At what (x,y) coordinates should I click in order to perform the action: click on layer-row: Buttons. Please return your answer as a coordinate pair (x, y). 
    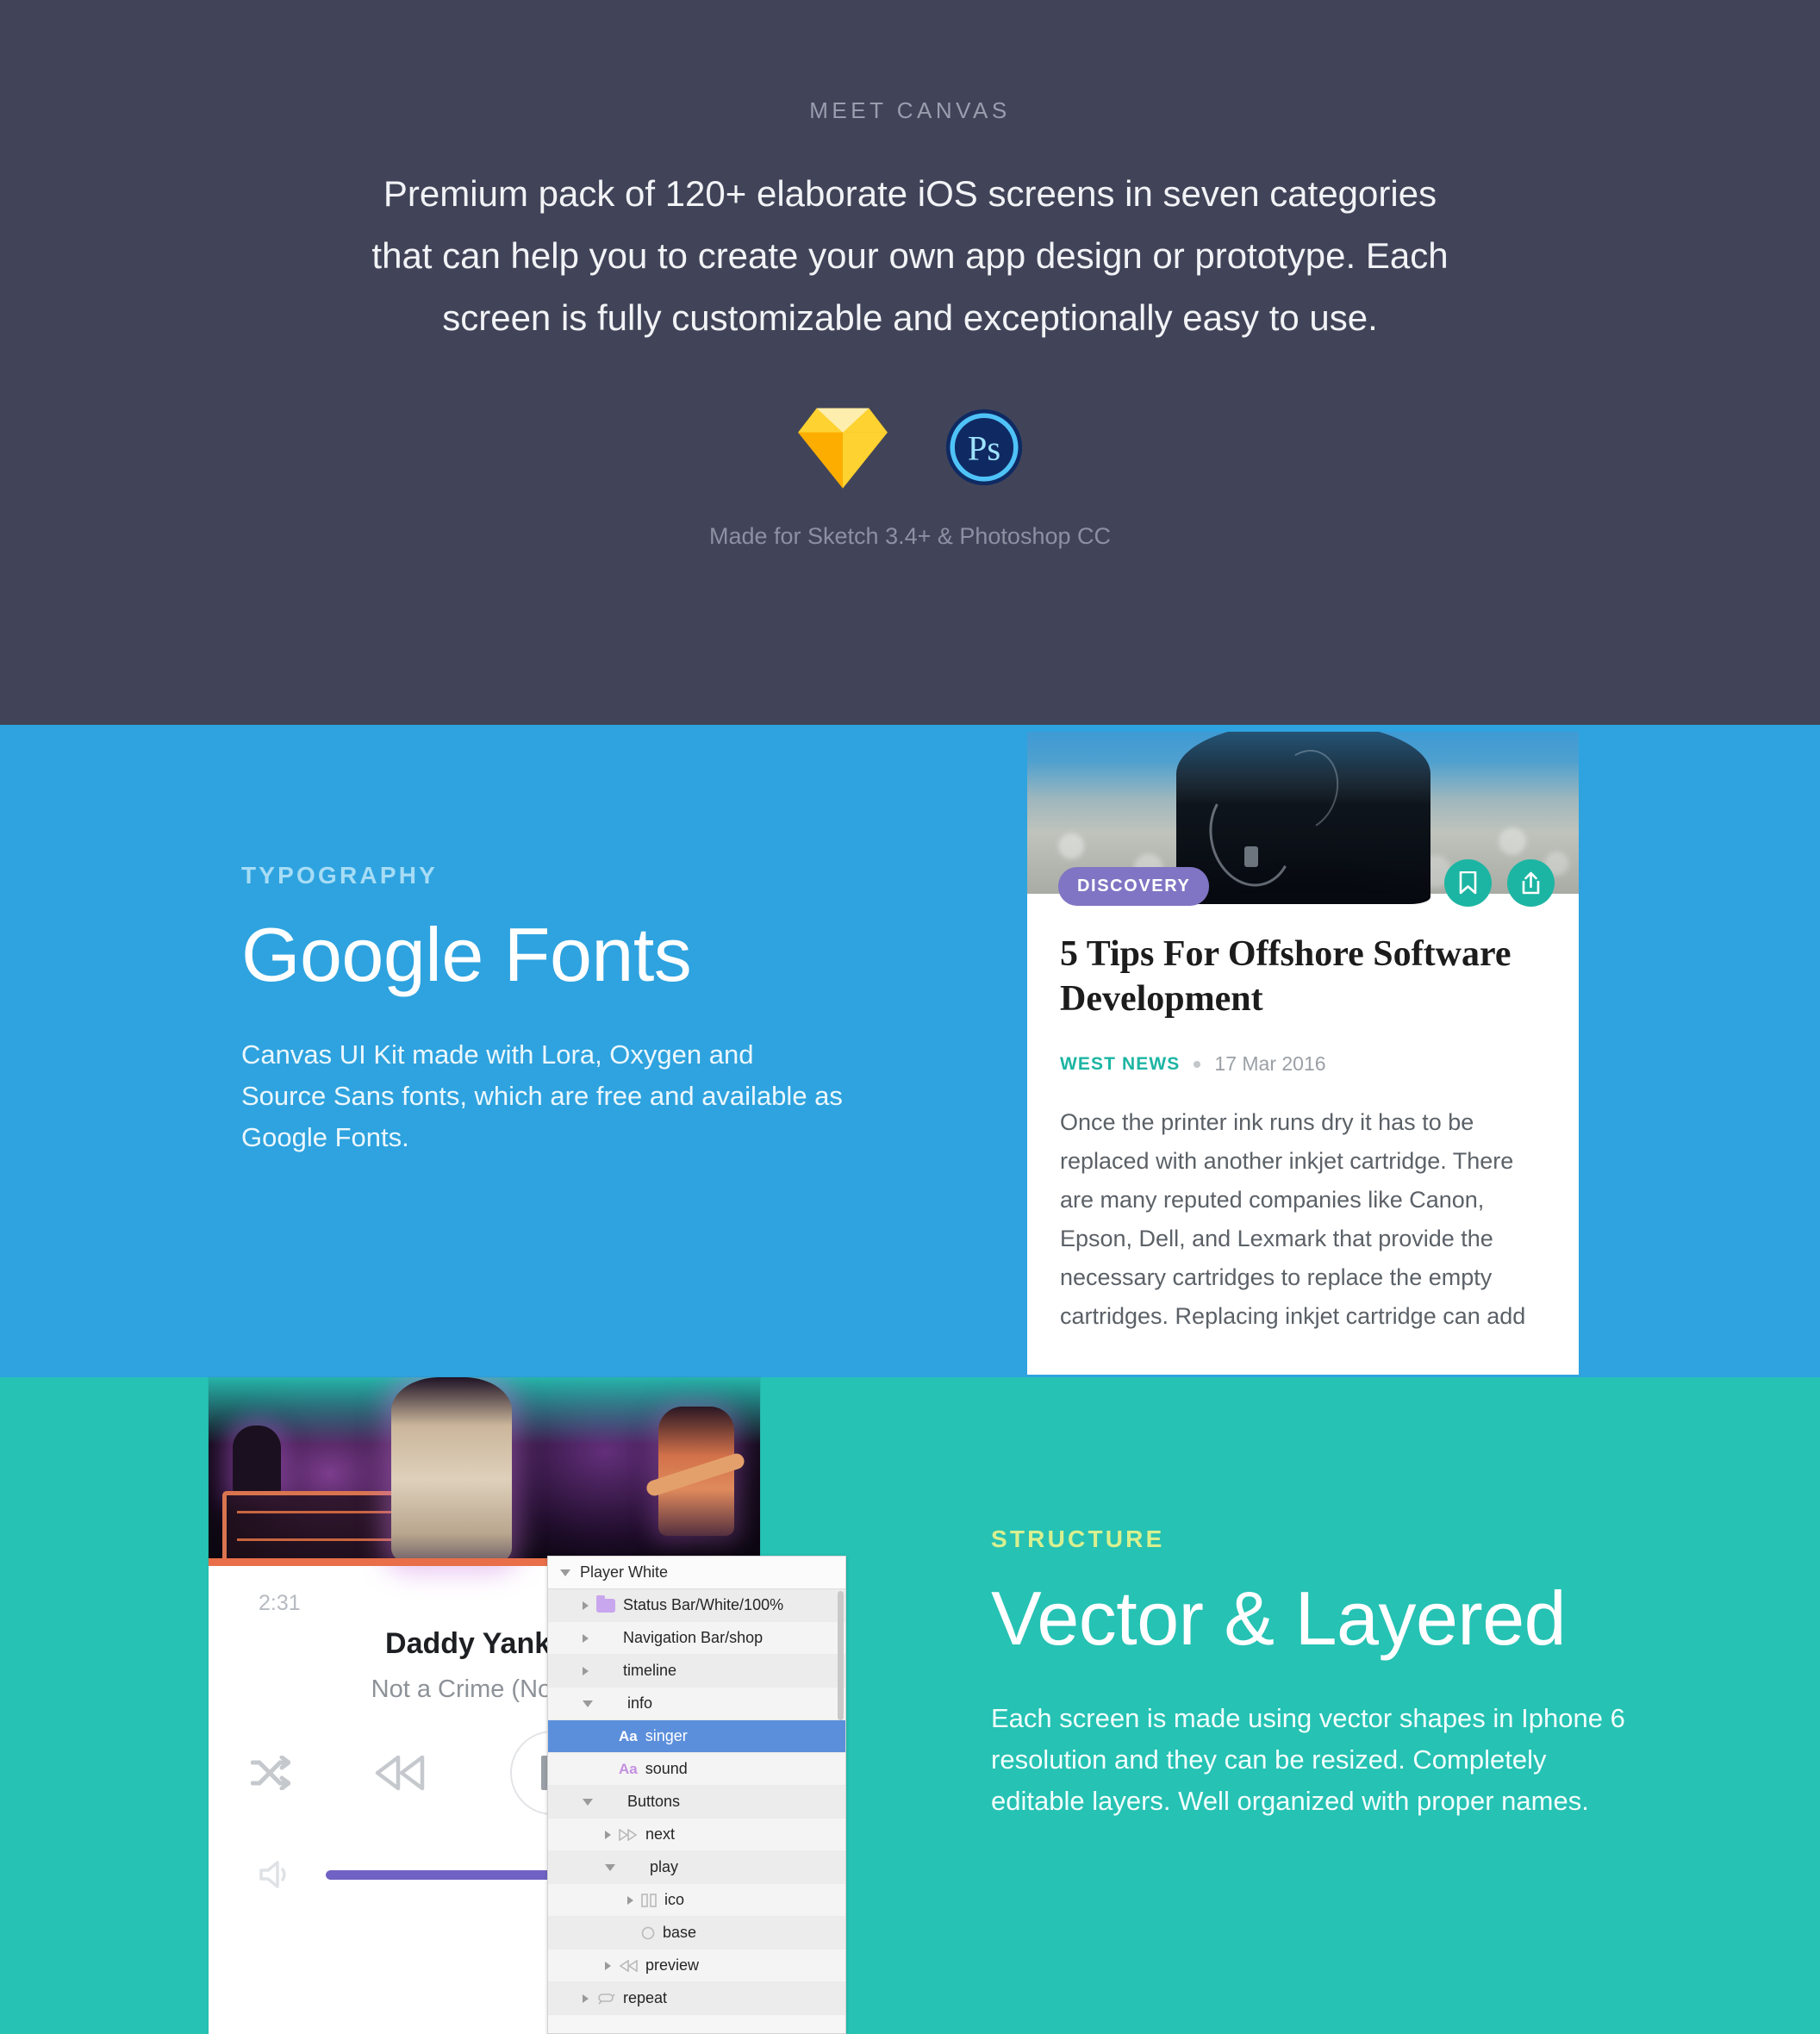
    Looking at the image, I should click on (696, 1802).